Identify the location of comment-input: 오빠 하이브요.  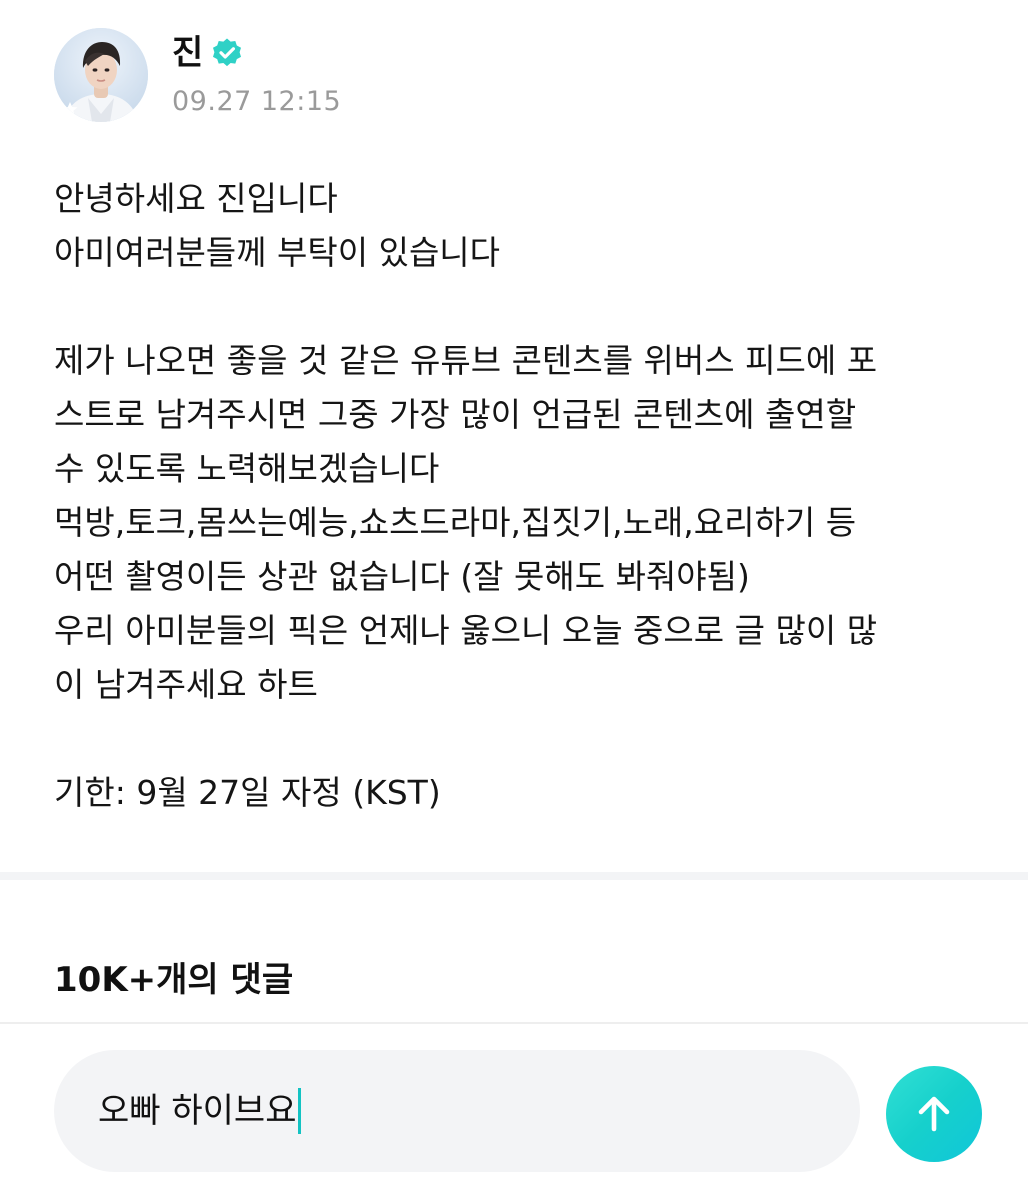
(199, 1111).